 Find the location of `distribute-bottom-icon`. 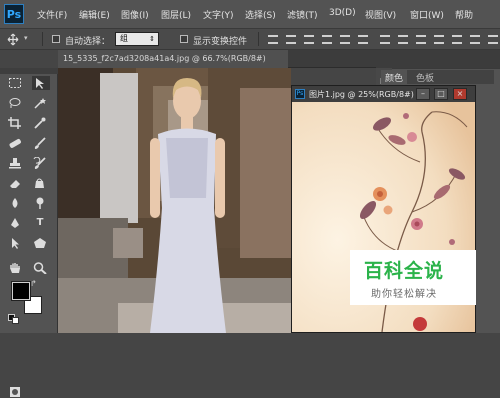

distribute-bottom-icon is located at coordinates (421, 39).